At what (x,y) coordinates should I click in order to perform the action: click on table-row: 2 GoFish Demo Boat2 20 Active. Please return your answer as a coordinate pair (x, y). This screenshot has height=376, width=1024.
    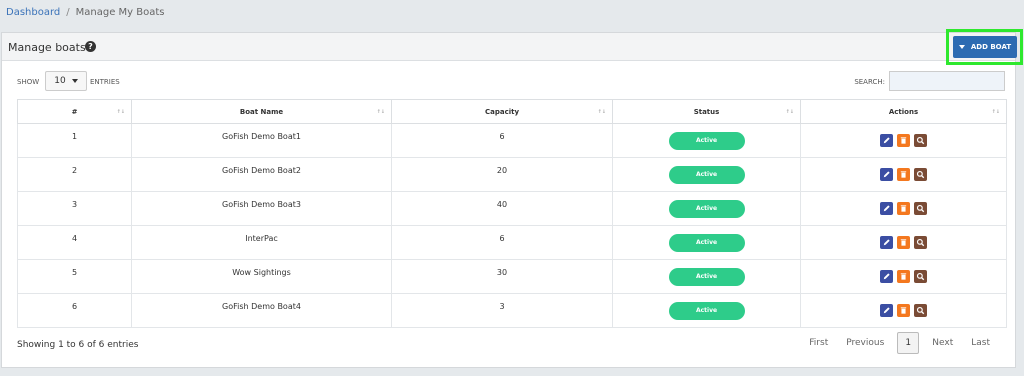
    Looking at the image, I should click on (512, 174).